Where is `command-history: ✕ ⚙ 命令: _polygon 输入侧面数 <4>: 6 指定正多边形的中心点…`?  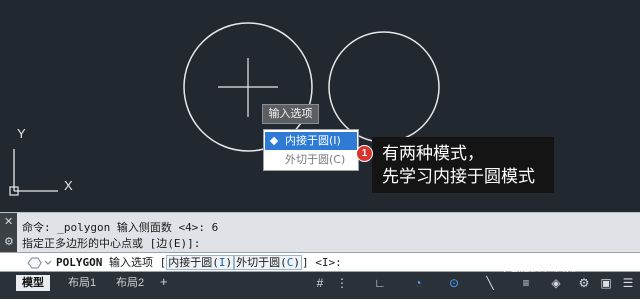
command-history: ✕ ⚙ 命令: _polygon 输入侧面数 <4>: 6 指定正多边形的中心点… is located at coordinates (320, 232).